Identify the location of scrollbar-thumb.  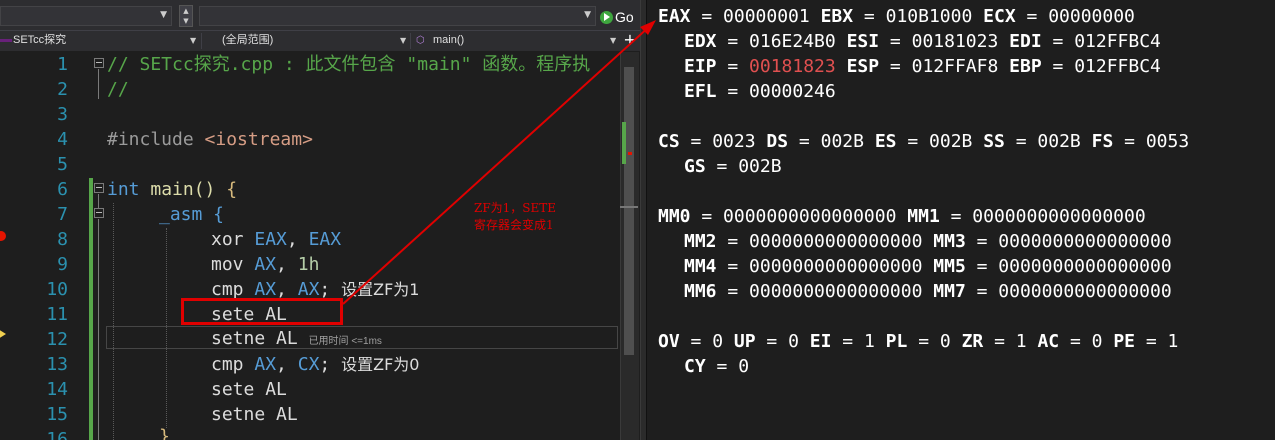
(629, 211).